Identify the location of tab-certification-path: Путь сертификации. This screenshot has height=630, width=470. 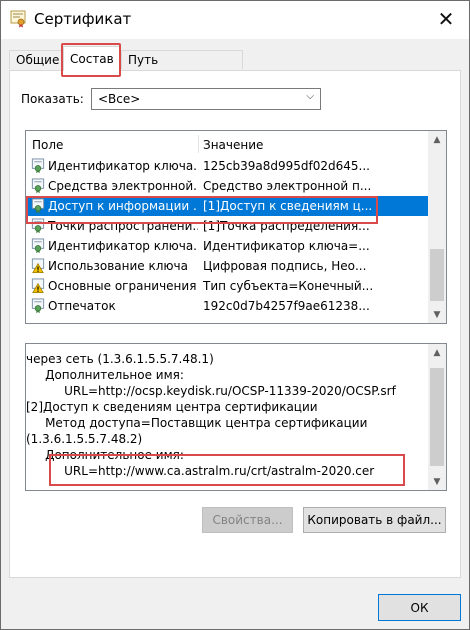
(182, 68).